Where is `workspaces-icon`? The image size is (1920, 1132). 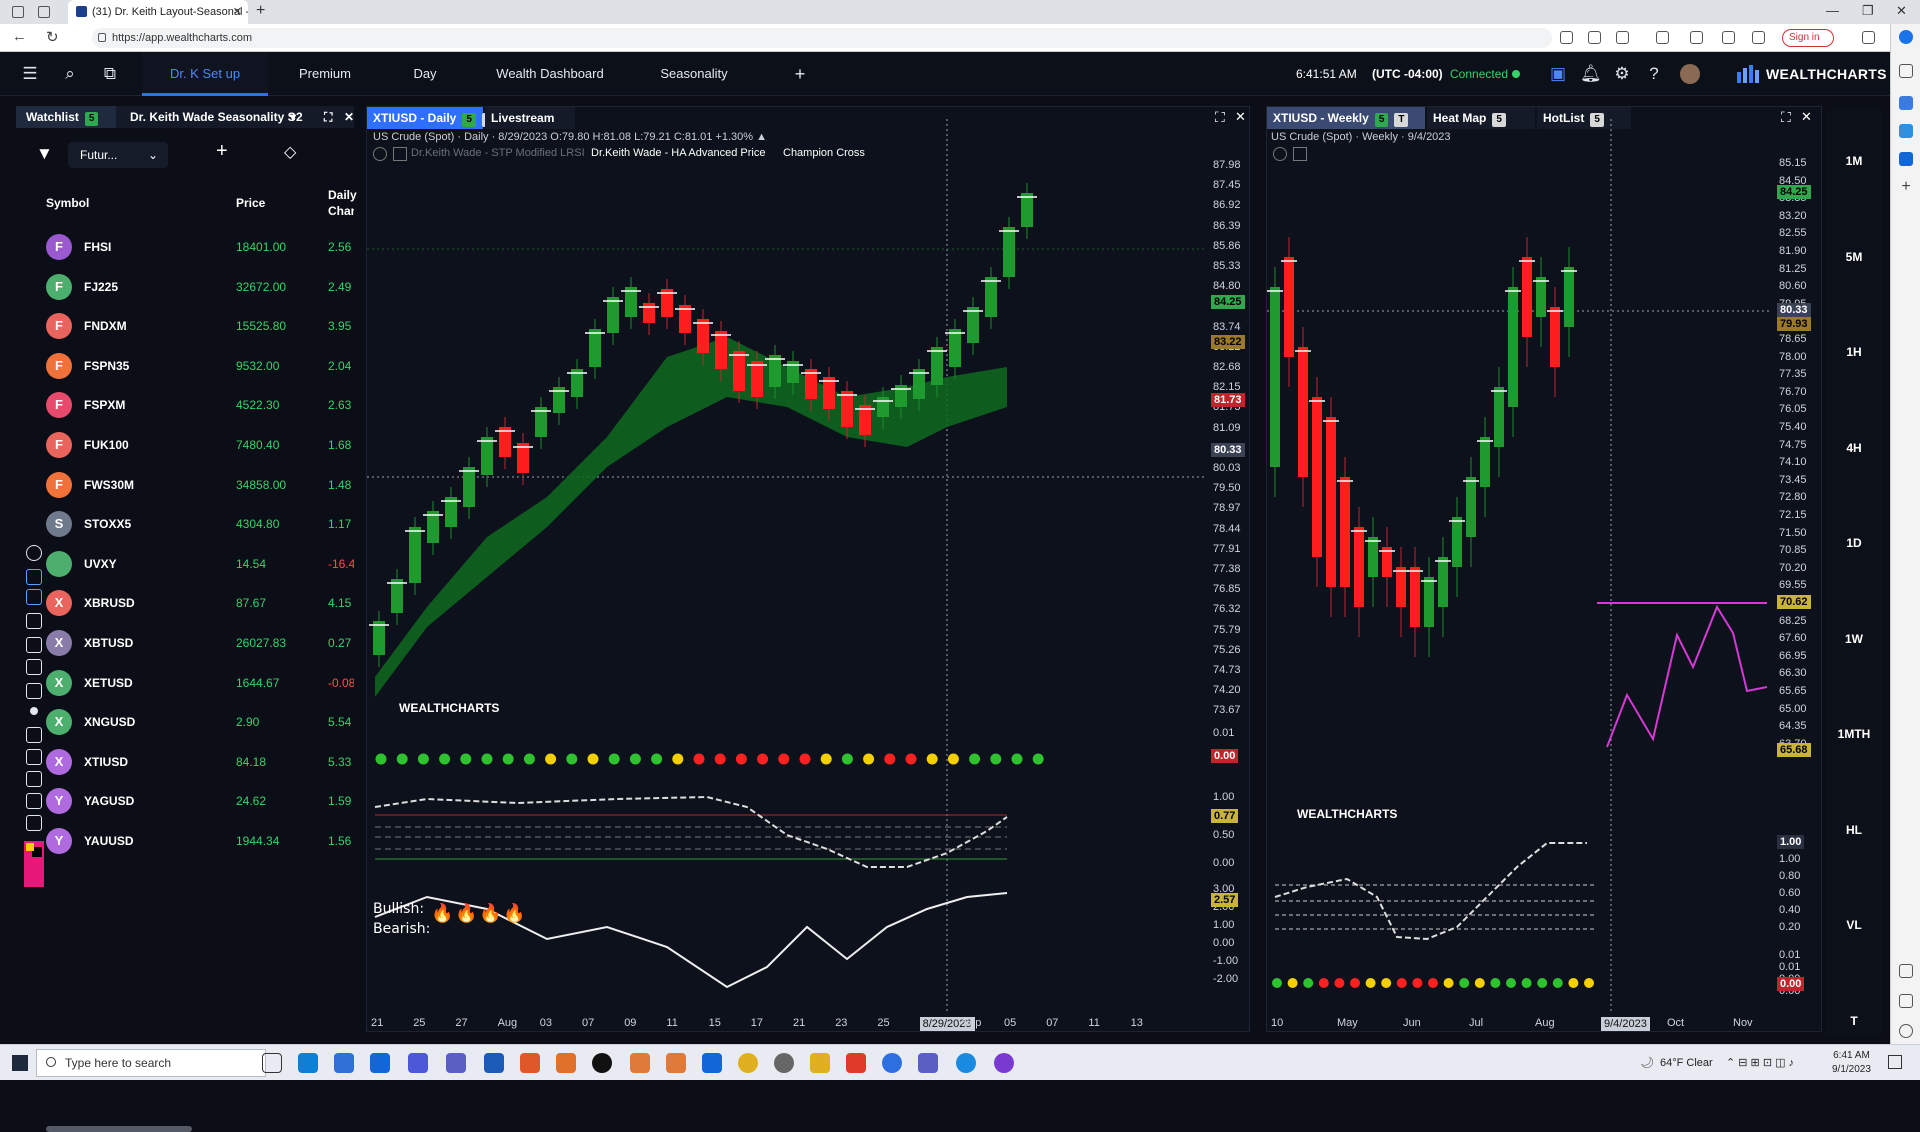 workspaces-icon is located at coordinates (18, 12).